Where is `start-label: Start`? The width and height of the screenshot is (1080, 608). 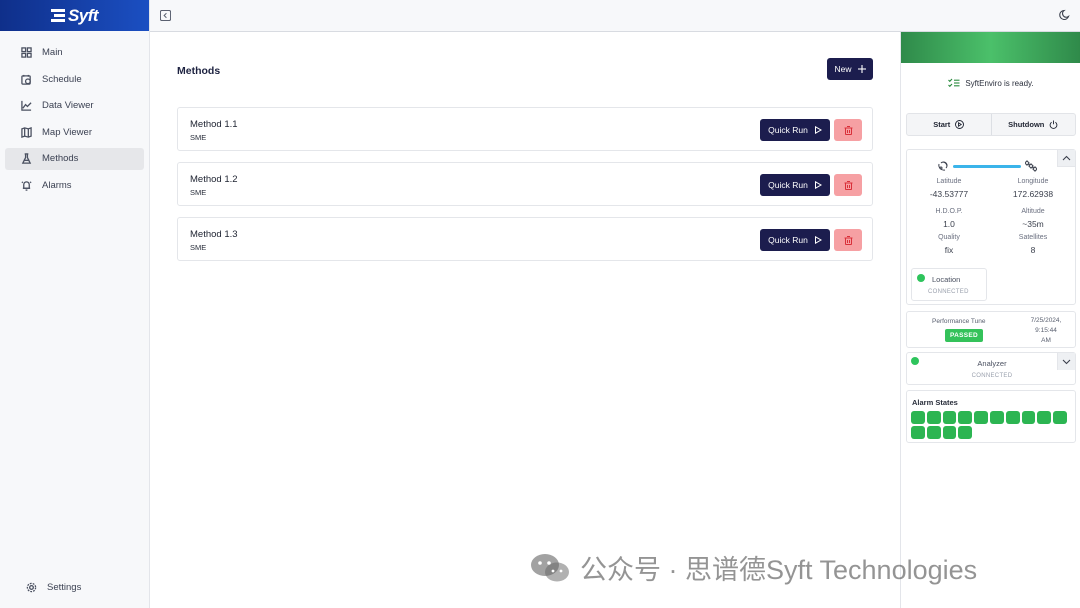
start-label: Start is located at coordinates (942, 124).